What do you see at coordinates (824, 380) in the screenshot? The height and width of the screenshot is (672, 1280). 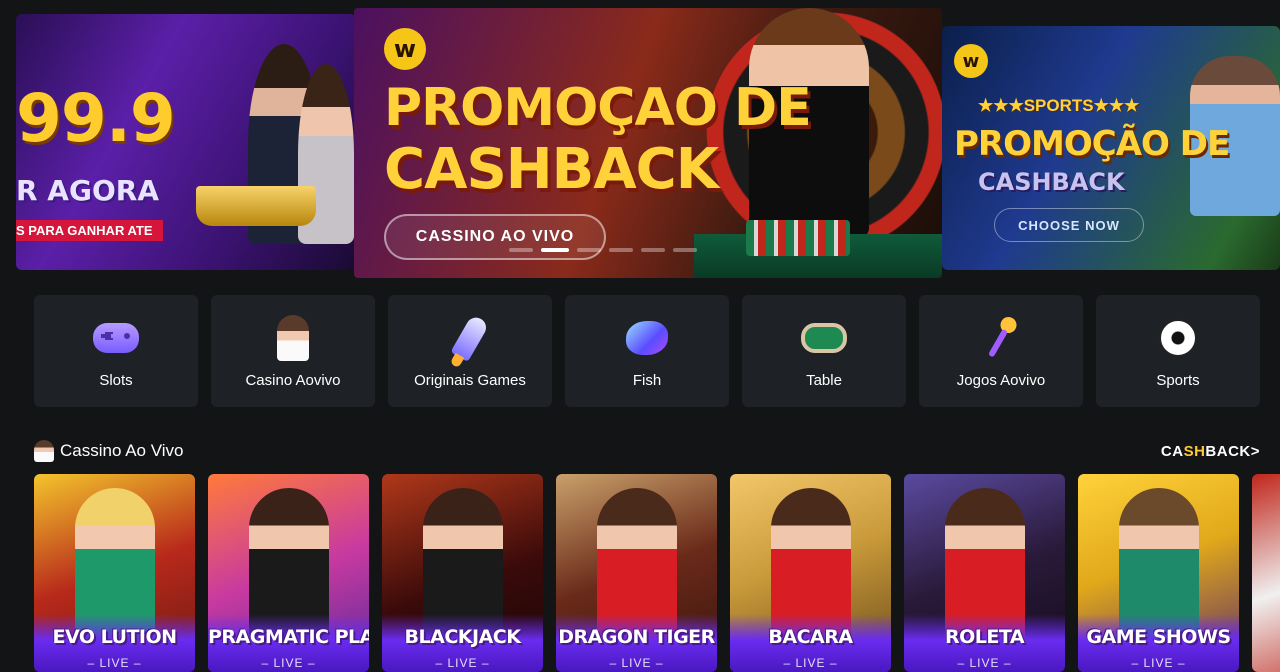 I see `category-label: Table` at bounding box center [824, 380].